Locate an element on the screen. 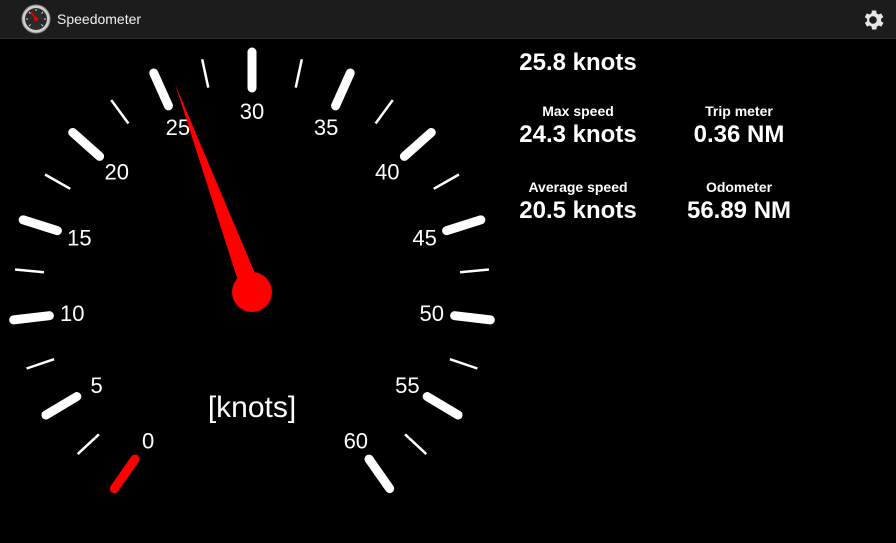 The height and width of the screenshot is (543, 896). needle-hub is located at coordinates (252, 292).